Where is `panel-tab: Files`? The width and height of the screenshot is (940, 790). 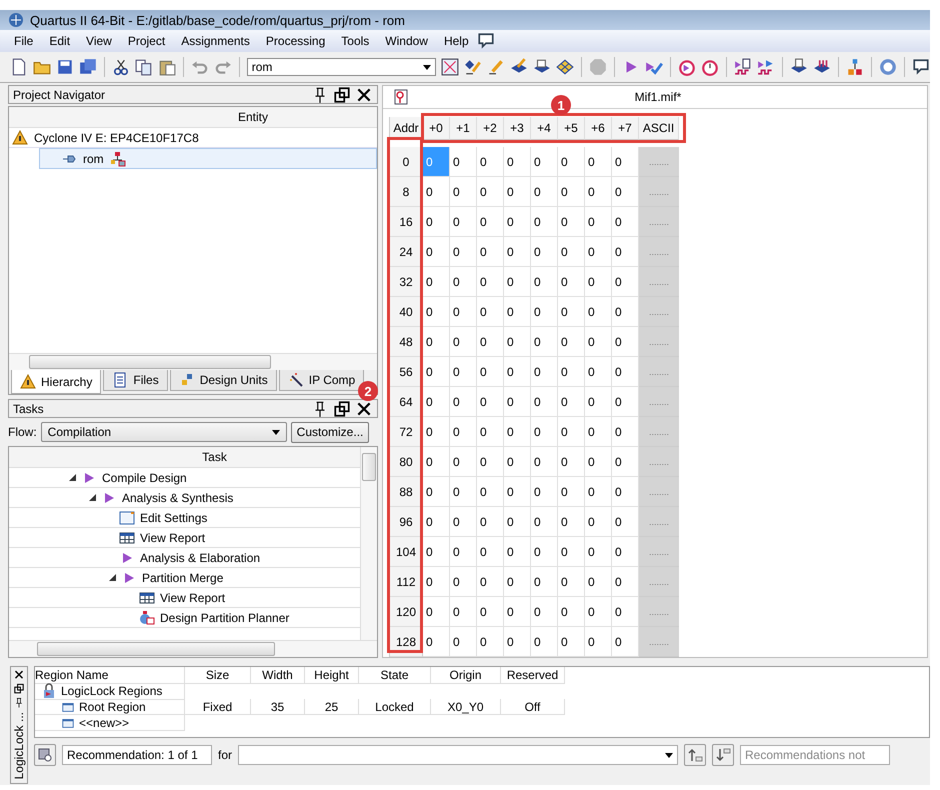 panel-tab: Files is located at coordinates (135, 380).